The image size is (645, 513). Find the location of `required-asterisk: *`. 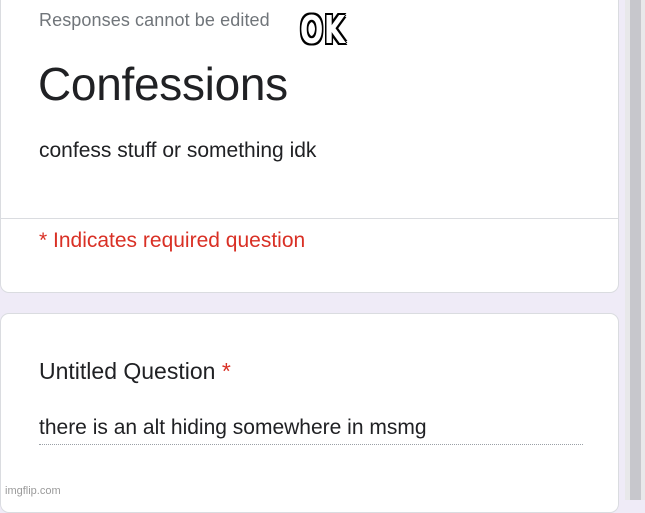

required-asterisk: * is located at coordinates (226, 371).